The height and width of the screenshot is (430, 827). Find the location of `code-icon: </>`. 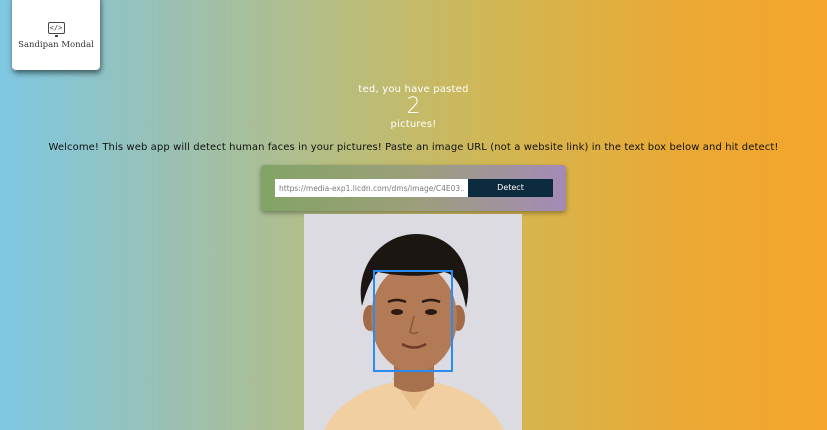

code-icon: </> is located at coordinates (56, 29).